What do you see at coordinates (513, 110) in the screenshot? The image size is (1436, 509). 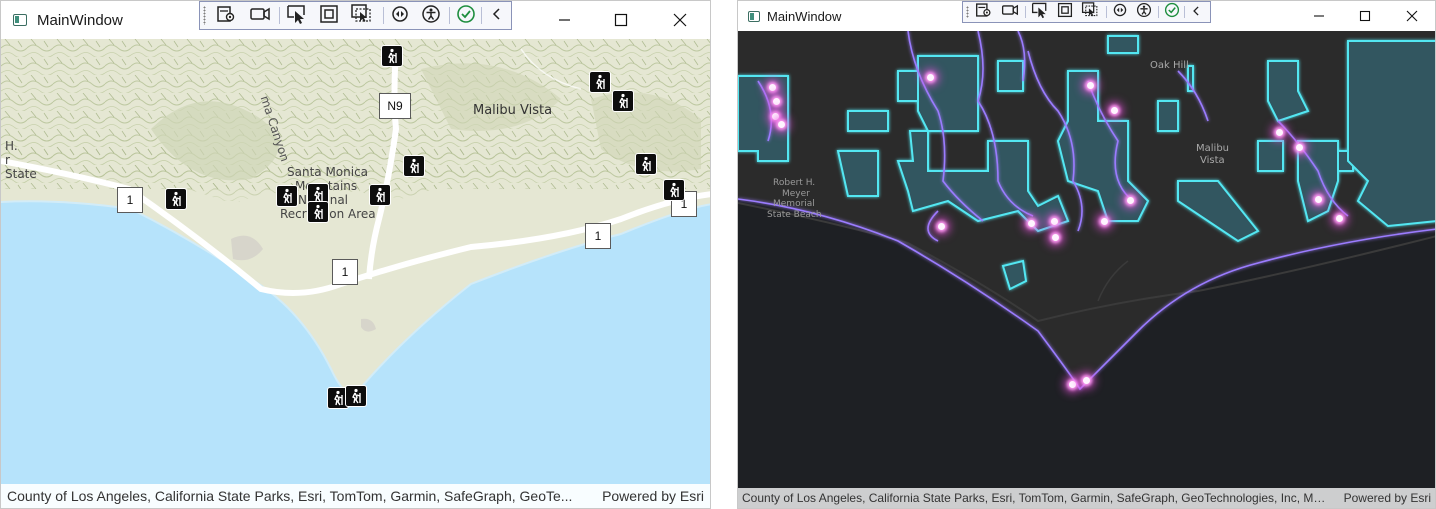 I see `place-label-malibu-vista: Malibu Vista` at bounding box center [513, 110].